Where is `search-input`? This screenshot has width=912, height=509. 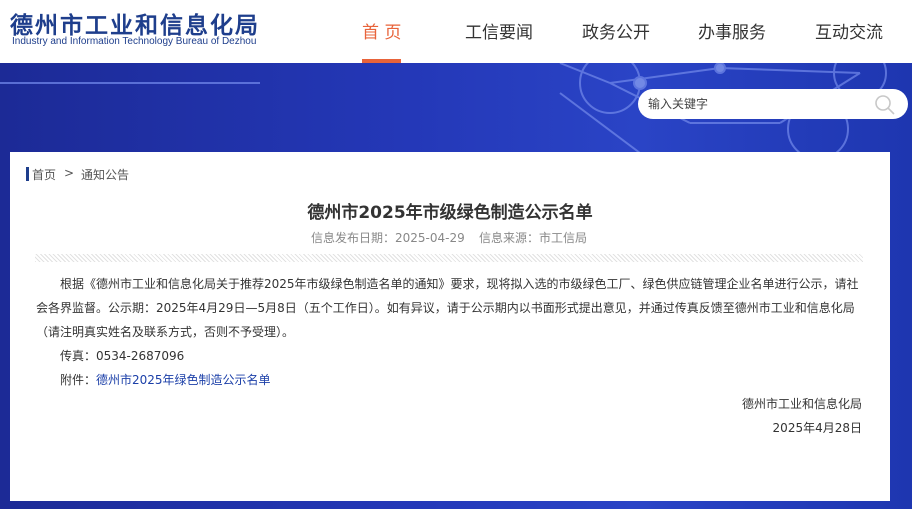 search-input is located at coordinates (758, 104).